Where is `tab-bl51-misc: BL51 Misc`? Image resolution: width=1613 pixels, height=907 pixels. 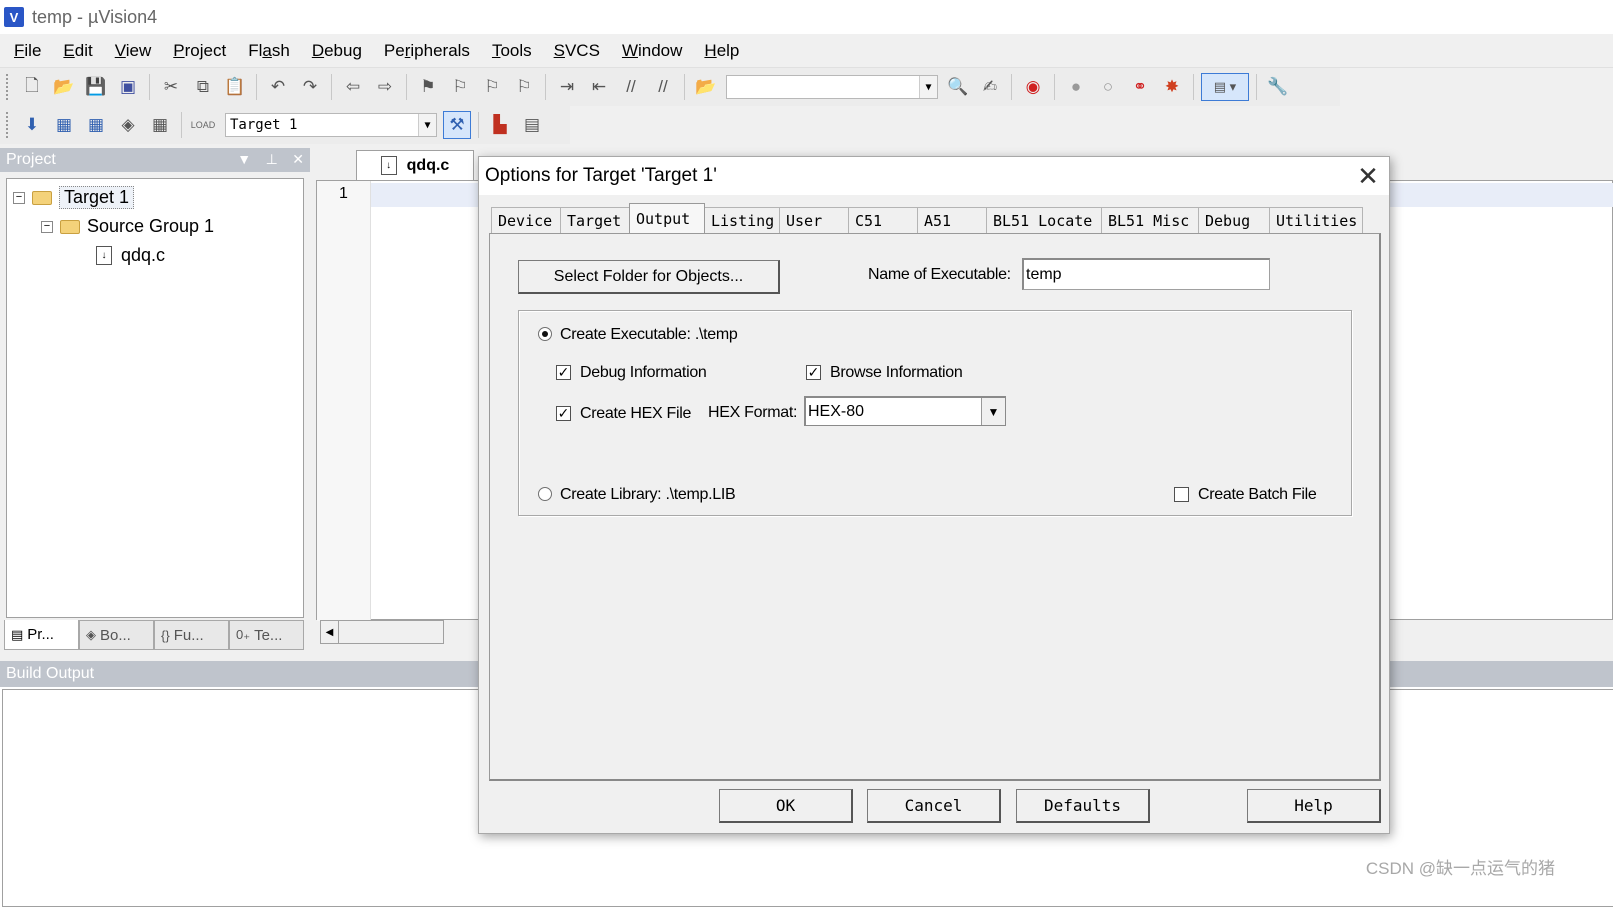
tab-bl51-misc: BL51 Misc is located at coordinates (1150, 220).